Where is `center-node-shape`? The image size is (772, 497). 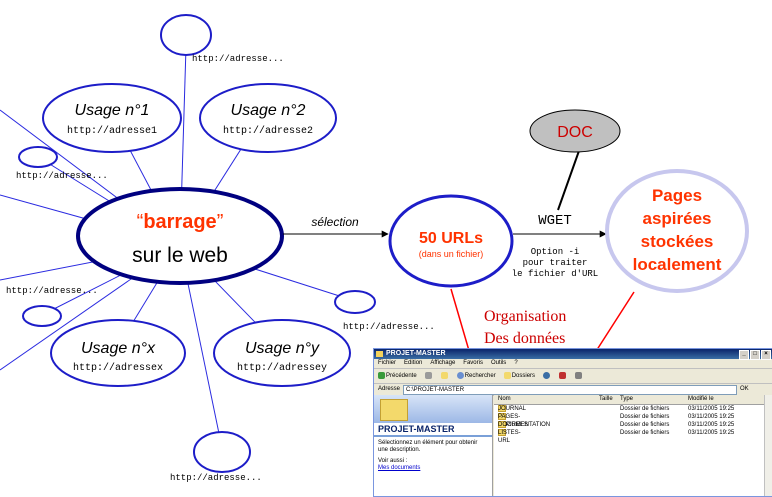 center-node-shape is located at coordinates (180, 236).